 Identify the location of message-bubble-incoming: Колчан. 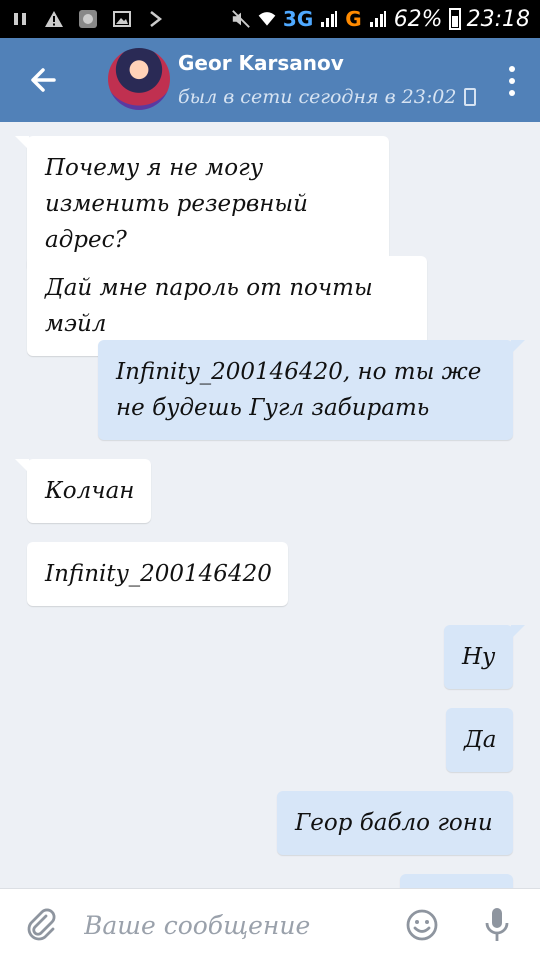
(83, 491).